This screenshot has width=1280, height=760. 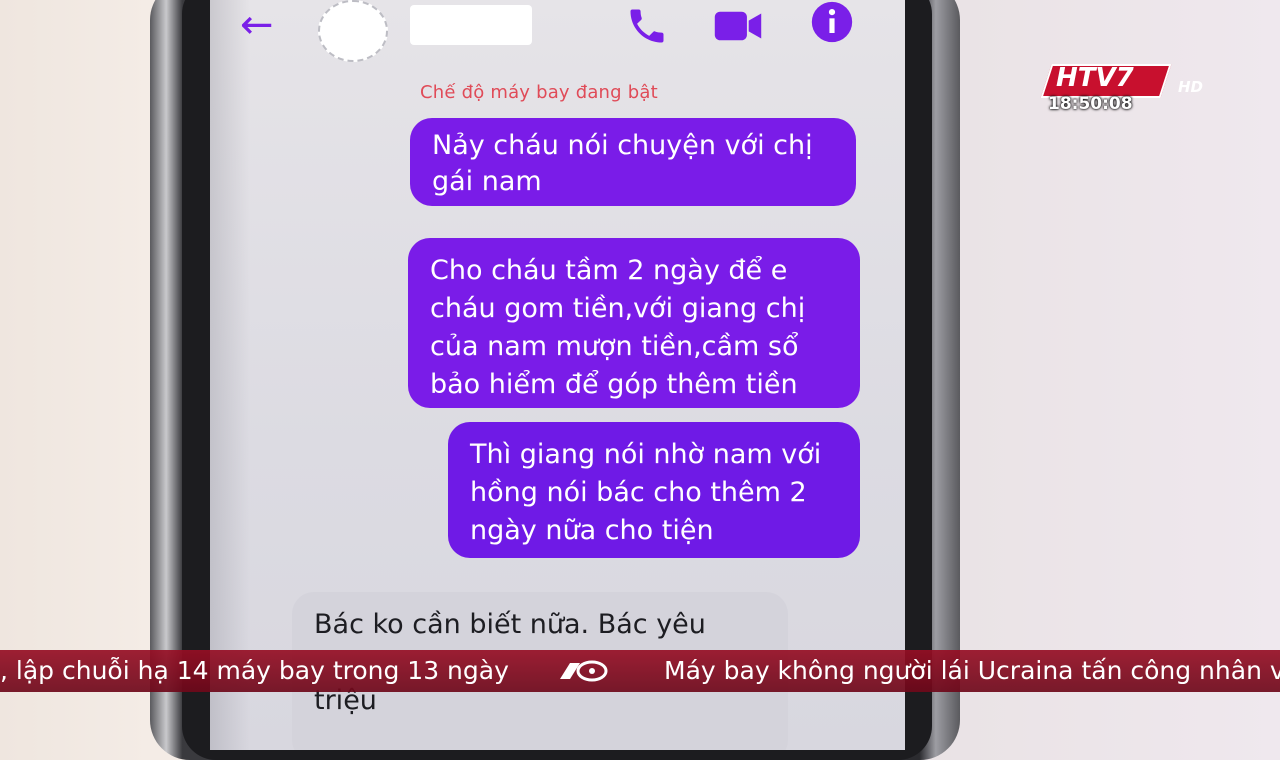 What do you see at coordinates (738, 26) in the screenshot?
I see `video-camera-icon` at bounding box center [738, 26].